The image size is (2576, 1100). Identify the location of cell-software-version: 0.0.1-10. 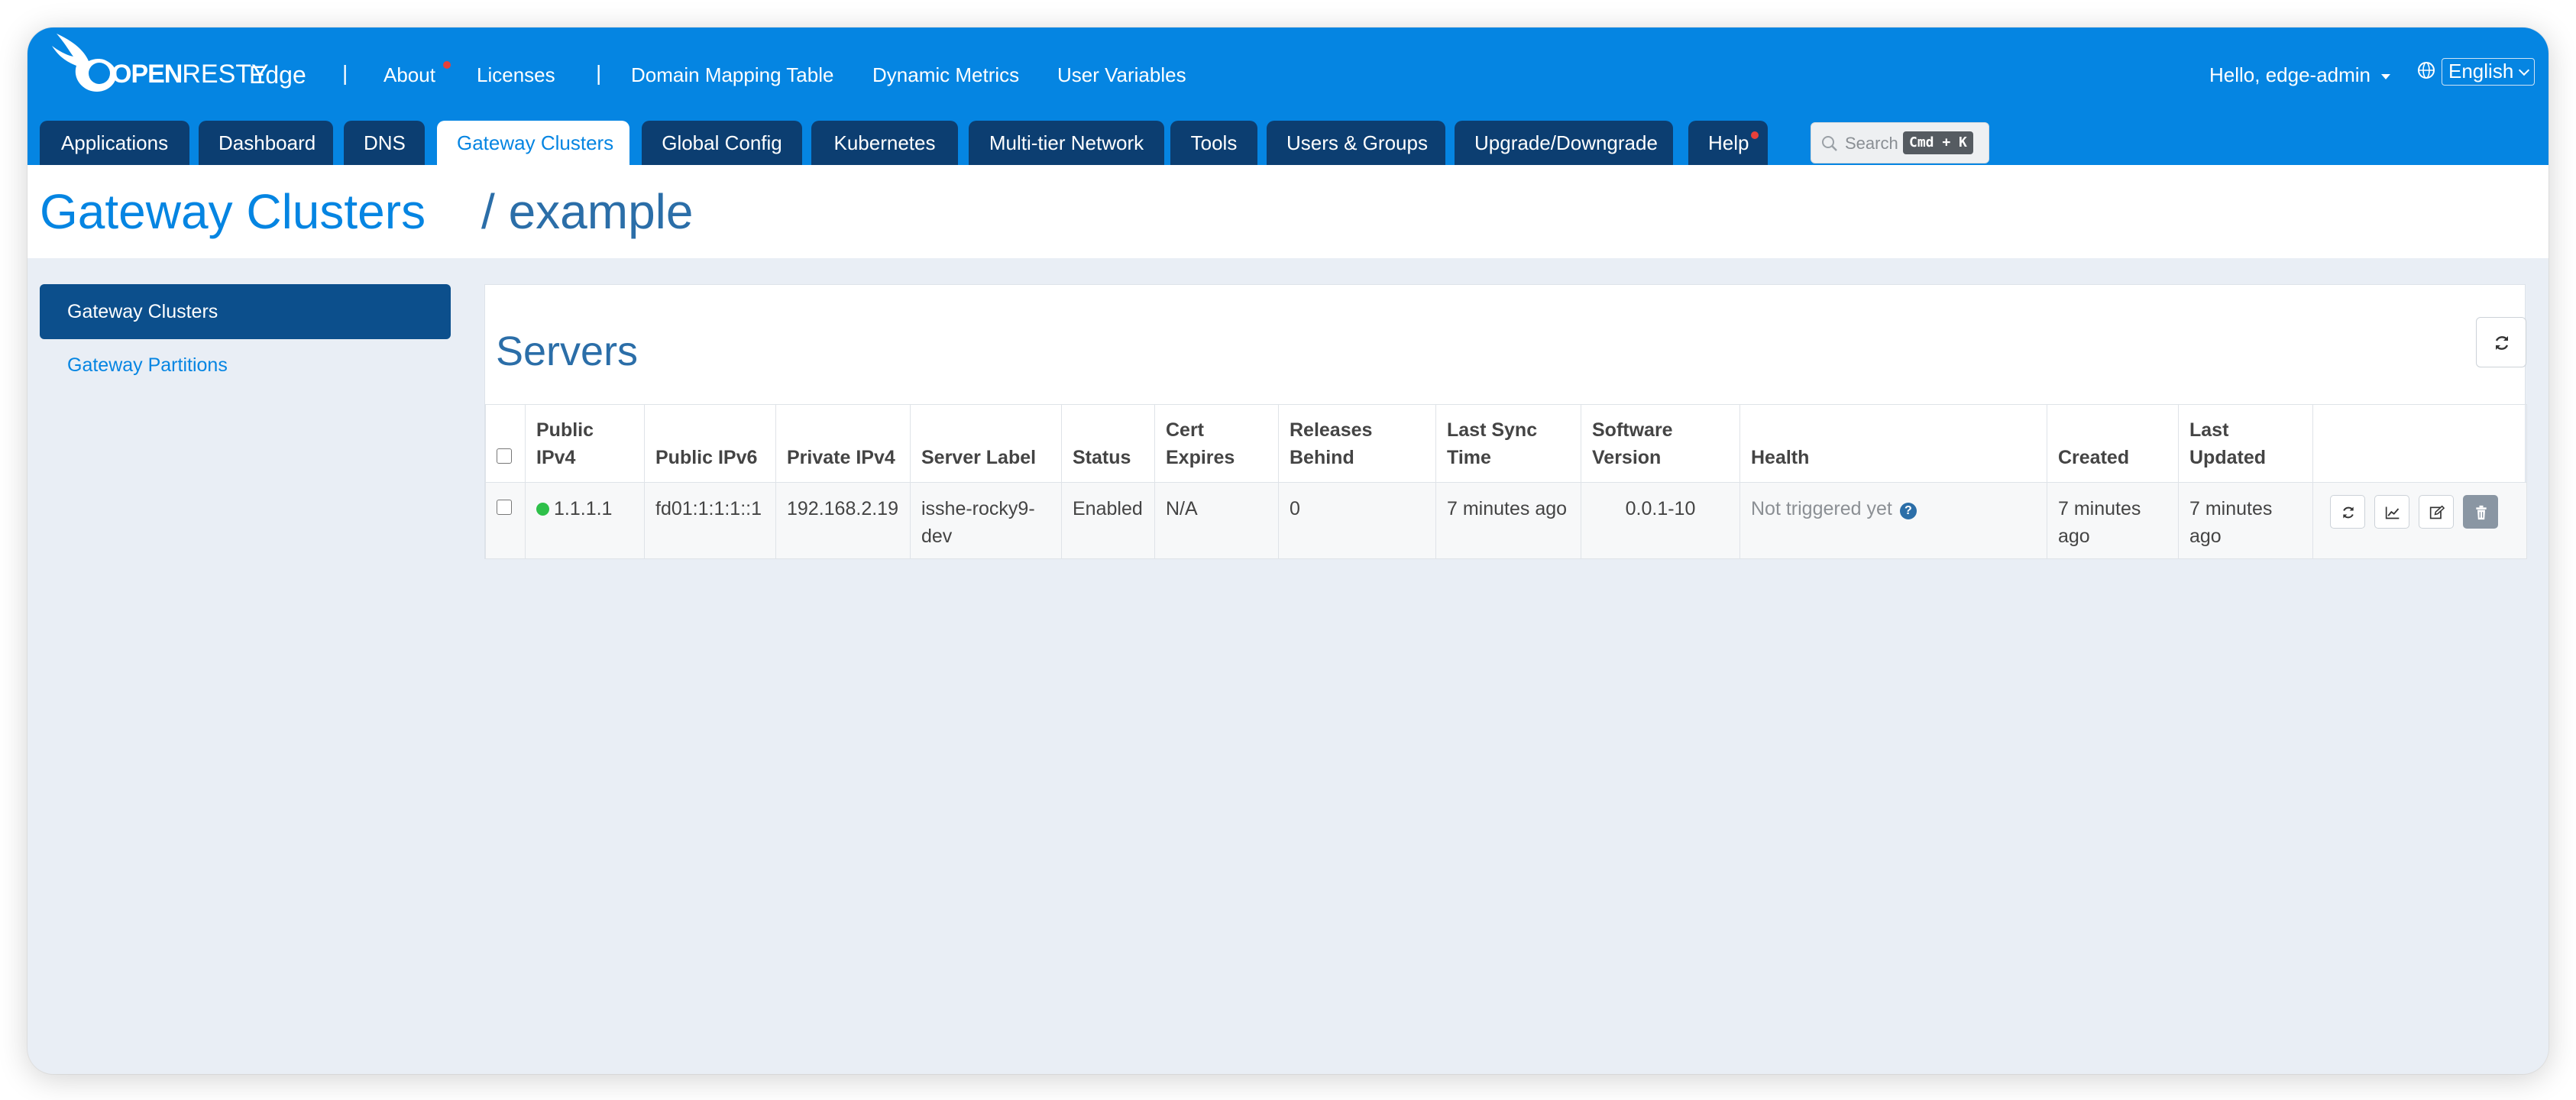
(1660, 520).